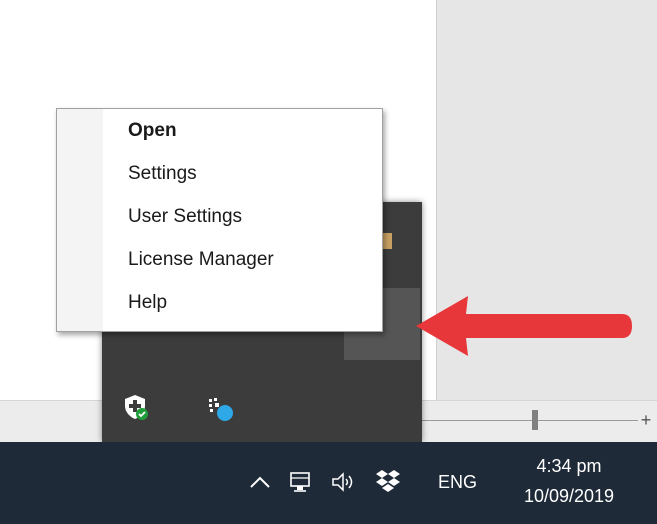 The width and height of the screenshot is (657, 524). Describe the element at coordinates (219, 259) in the screenshot. I see `menu-item-license-manager: License Manager` at that location.